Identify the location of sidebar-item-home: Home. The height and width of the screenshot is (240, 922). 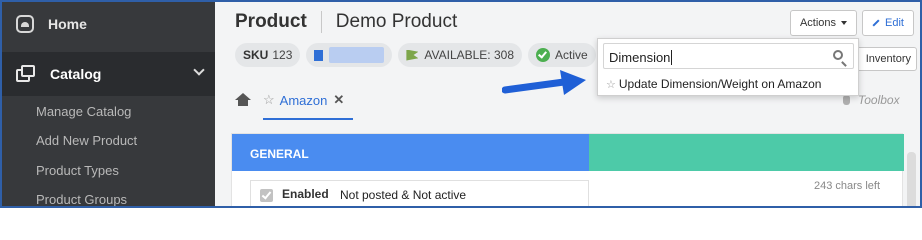
(108, 24).